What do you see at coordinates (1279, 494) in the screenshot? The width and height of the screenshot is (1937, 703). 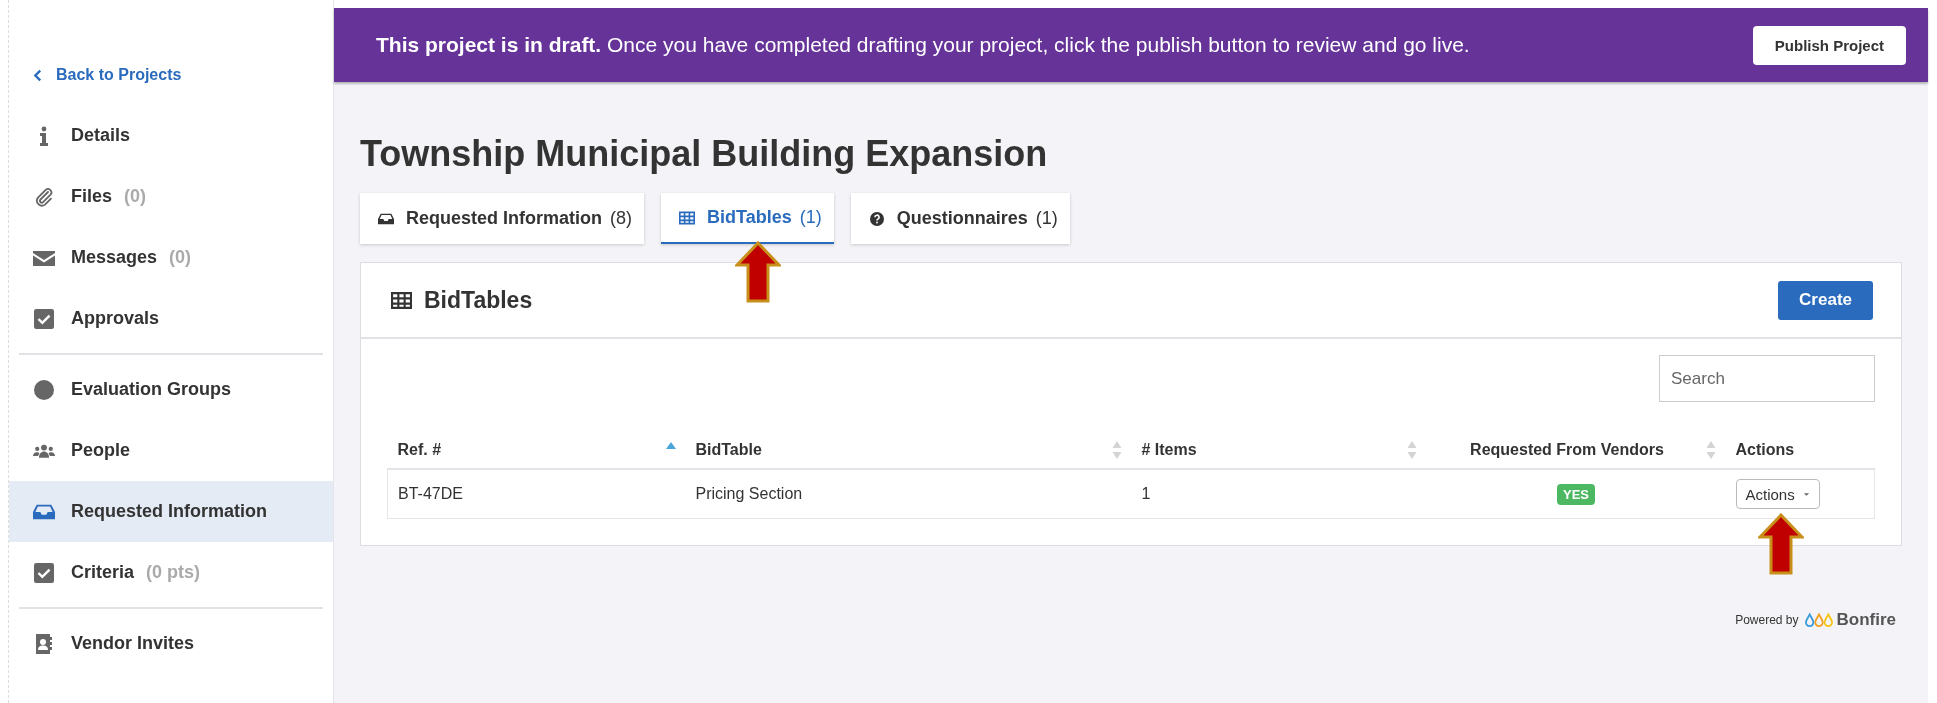 I see `table-cell: 1` at bounding box center [1279, 494].